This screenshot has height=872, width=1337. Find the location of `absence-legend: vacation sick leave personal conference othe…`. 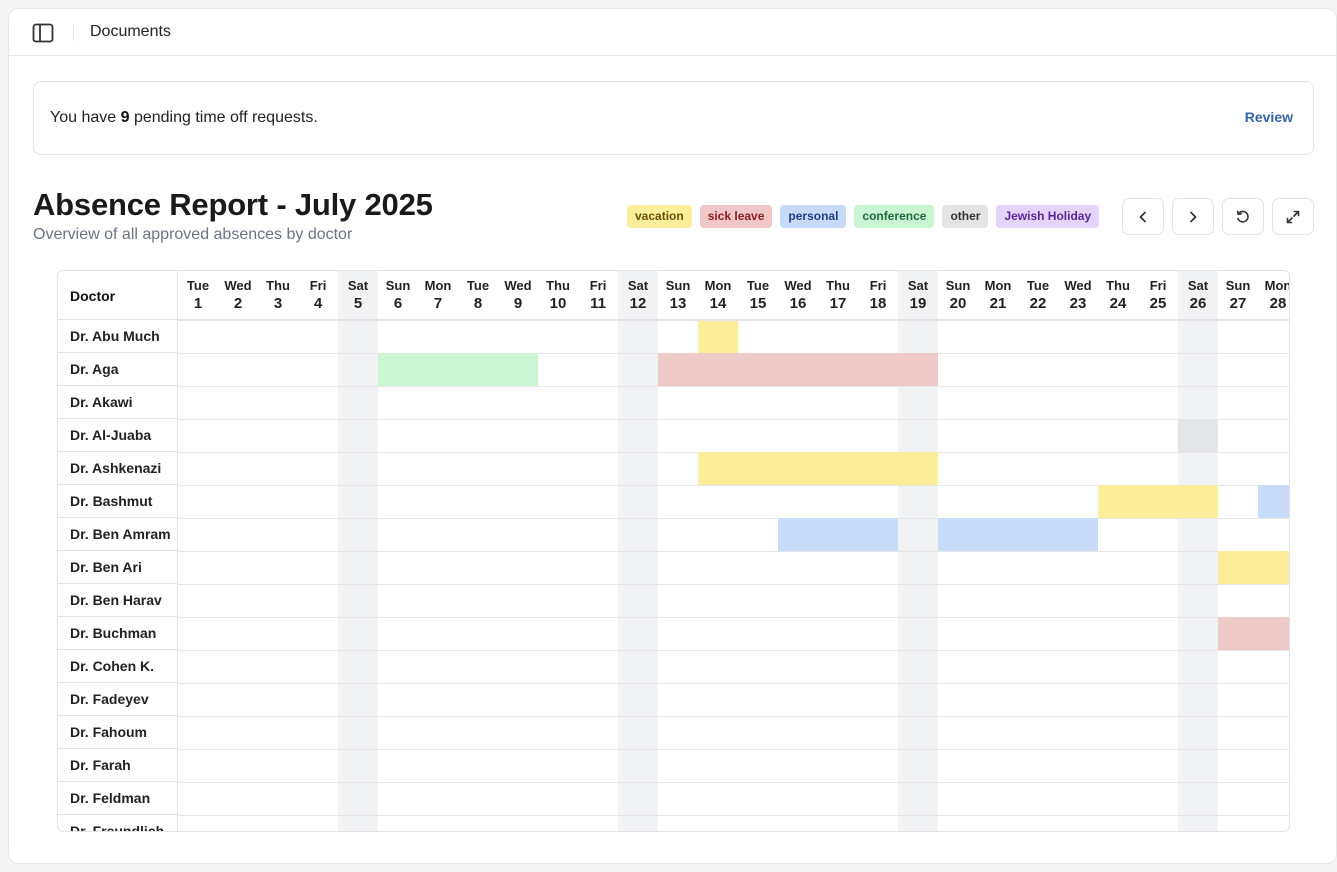

absence-legend: vacation sick leave personal conference othe… is located at coordinates (863, 216).